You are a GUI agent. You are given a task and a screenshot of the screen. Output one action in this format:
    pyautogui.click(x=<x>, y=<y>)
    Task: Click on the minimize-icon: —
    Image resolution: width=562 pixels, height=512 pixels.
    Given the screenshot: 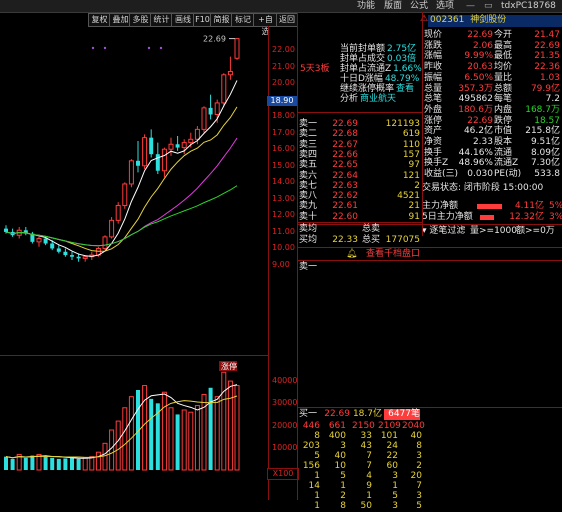 What is the action you would take?
    pyautogui.click(x=470, y=6)
    